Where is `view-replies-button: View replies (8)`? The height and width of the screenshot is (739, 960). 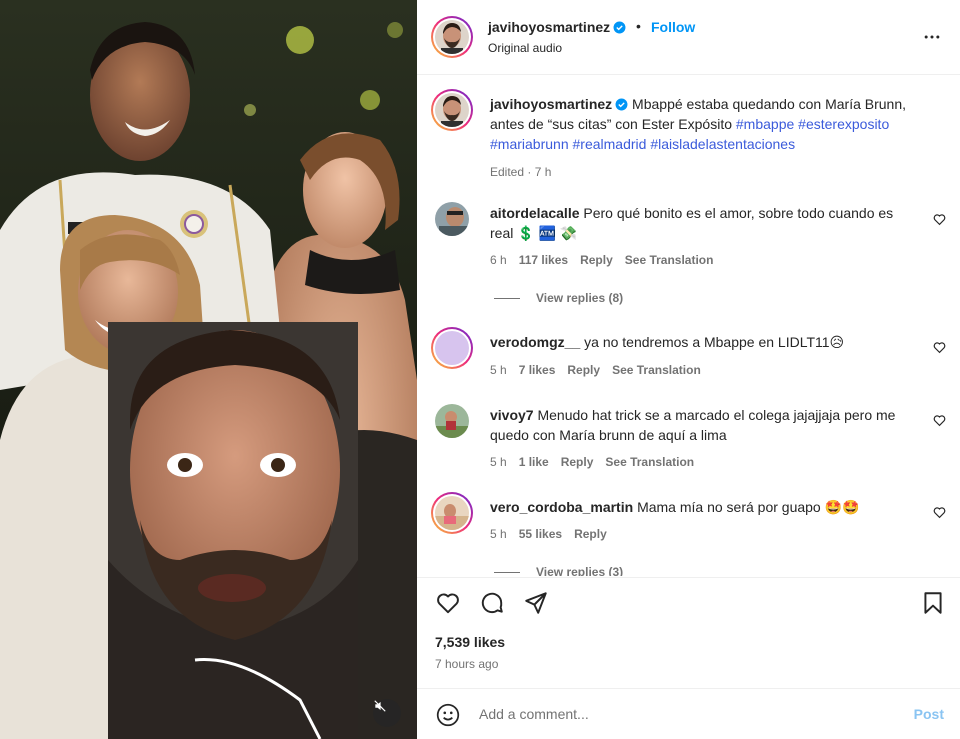 view-replies-button: View replies (8) is located at coordinates (558, 298).